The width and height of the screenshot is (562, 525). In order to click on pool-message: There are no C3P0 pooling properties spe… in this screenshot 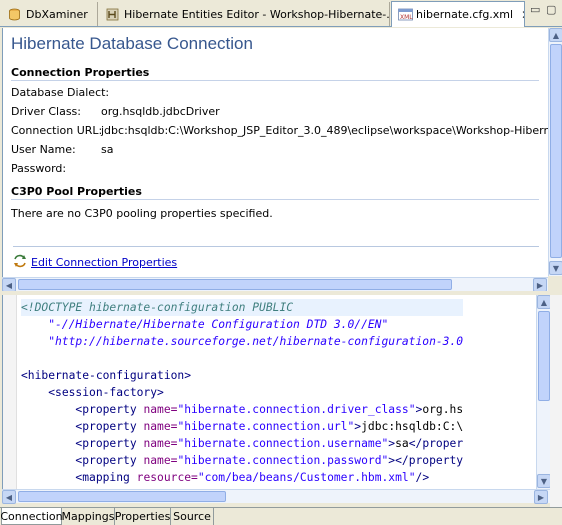, I will do `click(142, 213)`.